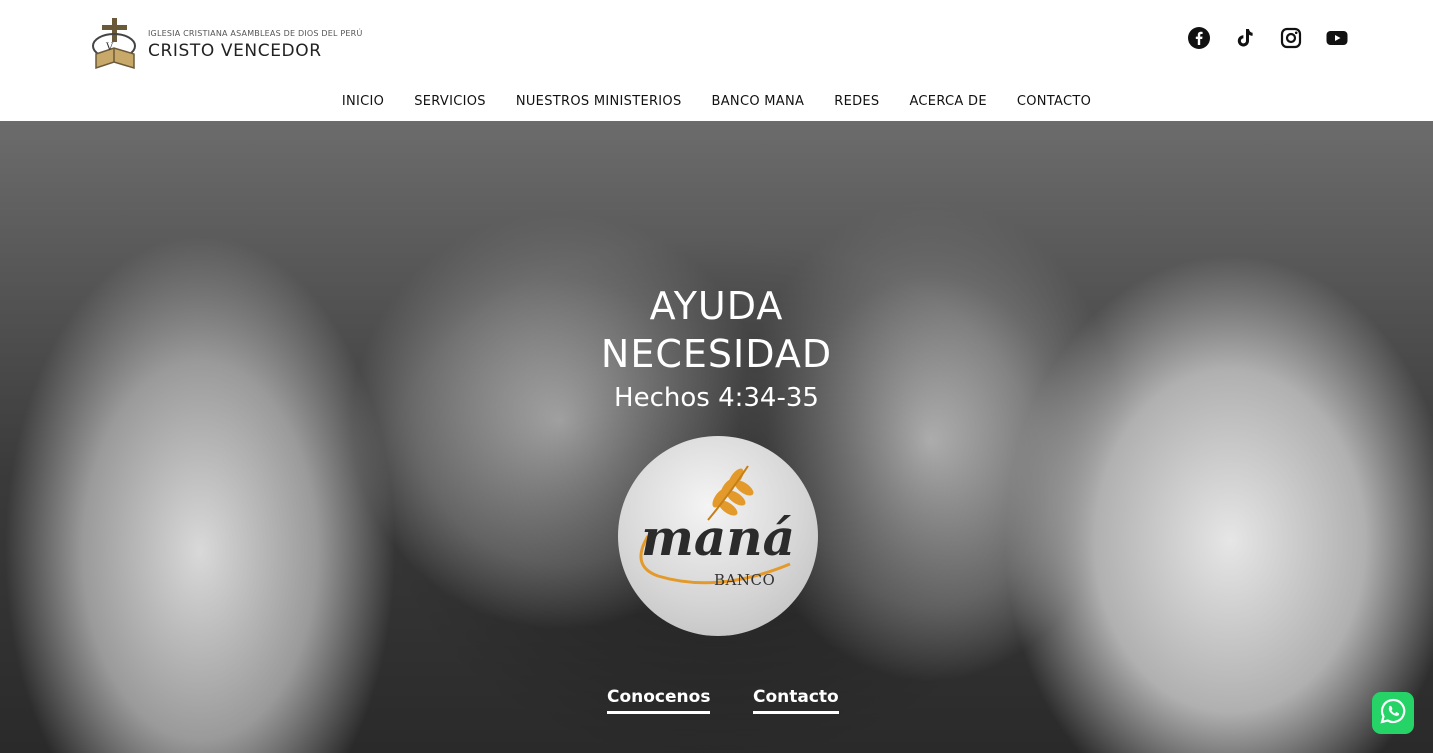  Describe the element at coordinates (856, 101) in the screenshot. I see `nav-item-redes: REDES` at that location.